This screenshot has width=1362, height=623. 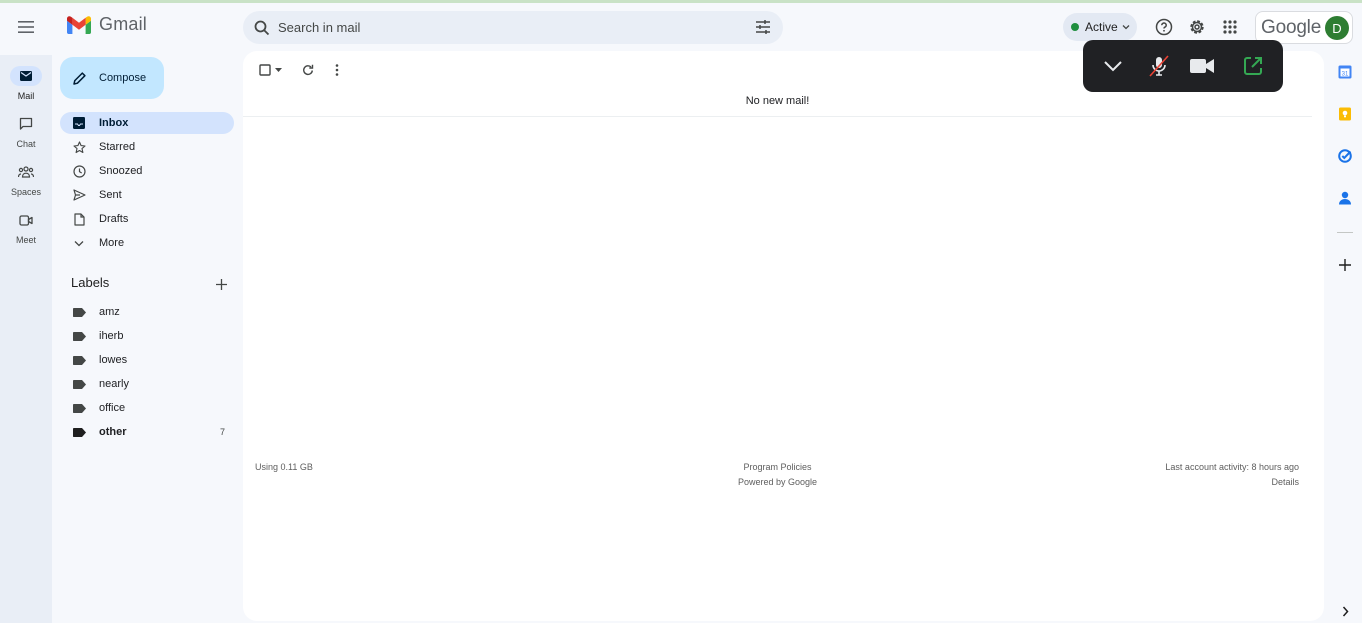 I want to click on rail-item-mail: Mail, so click(x=26, y=83).